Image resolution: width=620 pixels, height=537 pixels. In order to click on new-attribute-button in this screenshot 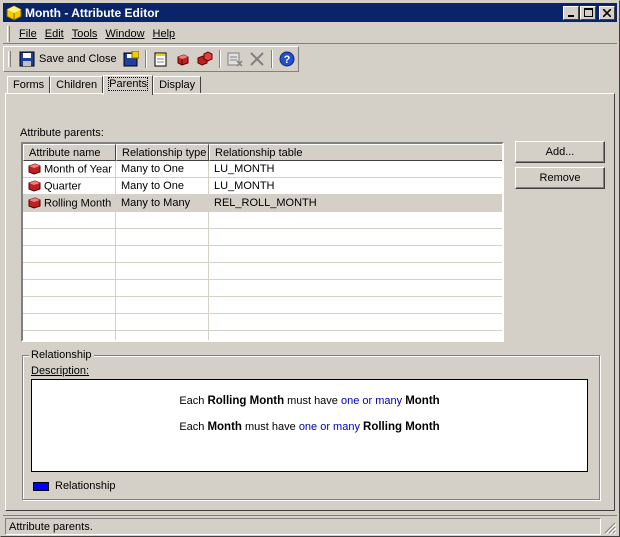, I will do `click(161, 59)`.